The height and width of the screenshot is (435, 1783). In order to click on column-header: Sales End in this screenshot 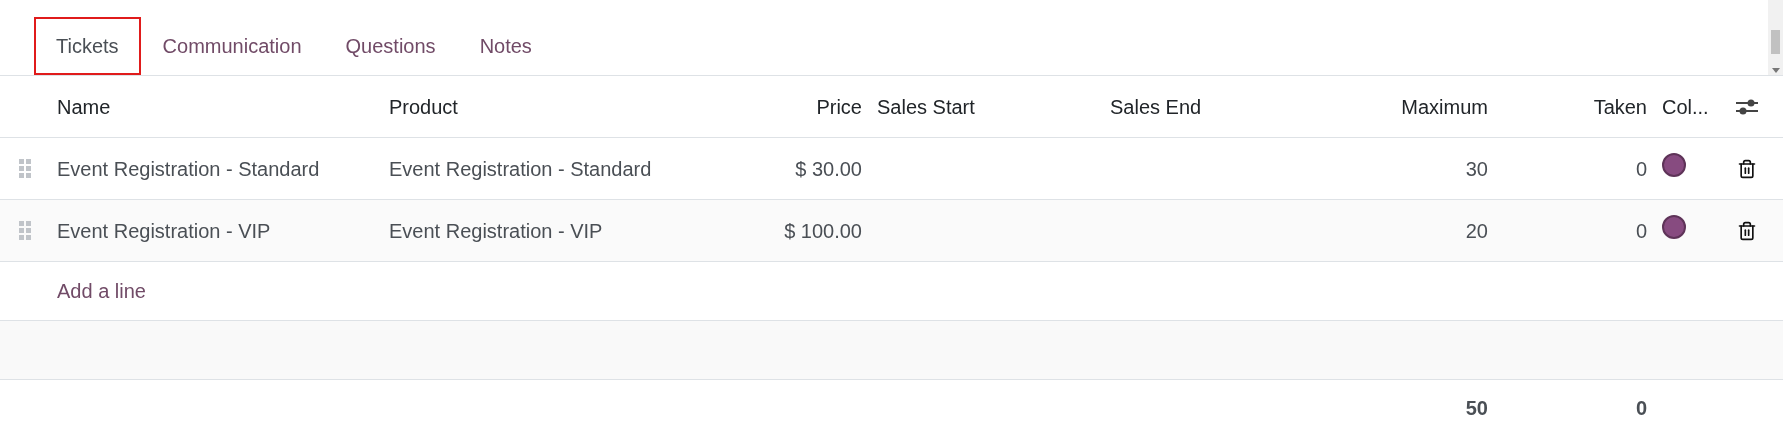, I will do `click(1156, 106)`.